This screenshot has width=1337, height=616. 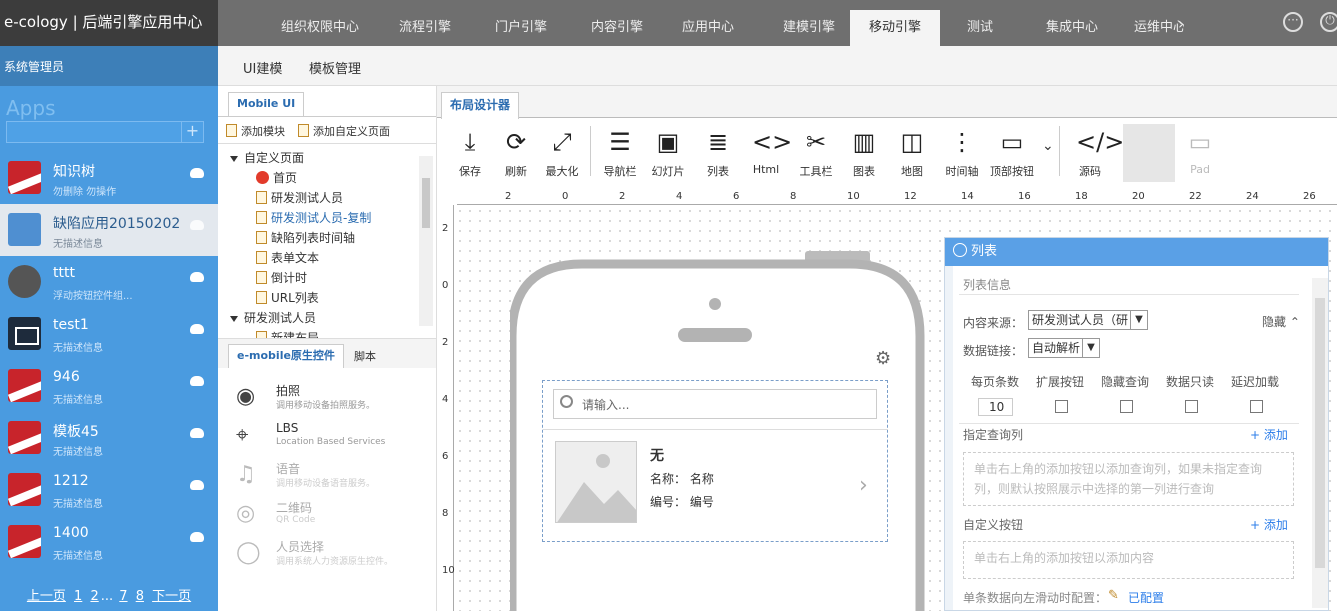 I want to click on app-list-item: 946 无描述信息, so click(x=109, y=386).